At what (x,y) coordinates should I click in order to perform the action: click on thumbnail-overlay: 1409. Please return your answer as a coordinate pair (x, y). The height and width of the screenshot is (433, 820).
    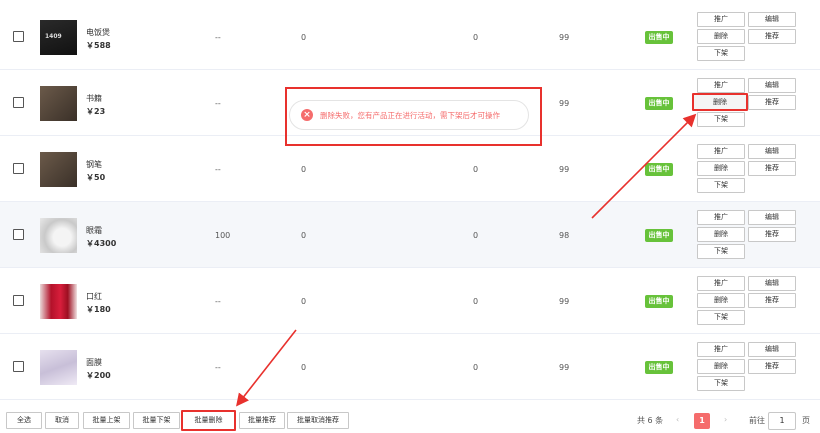
    Looking at the image, I should click on (53, 36).